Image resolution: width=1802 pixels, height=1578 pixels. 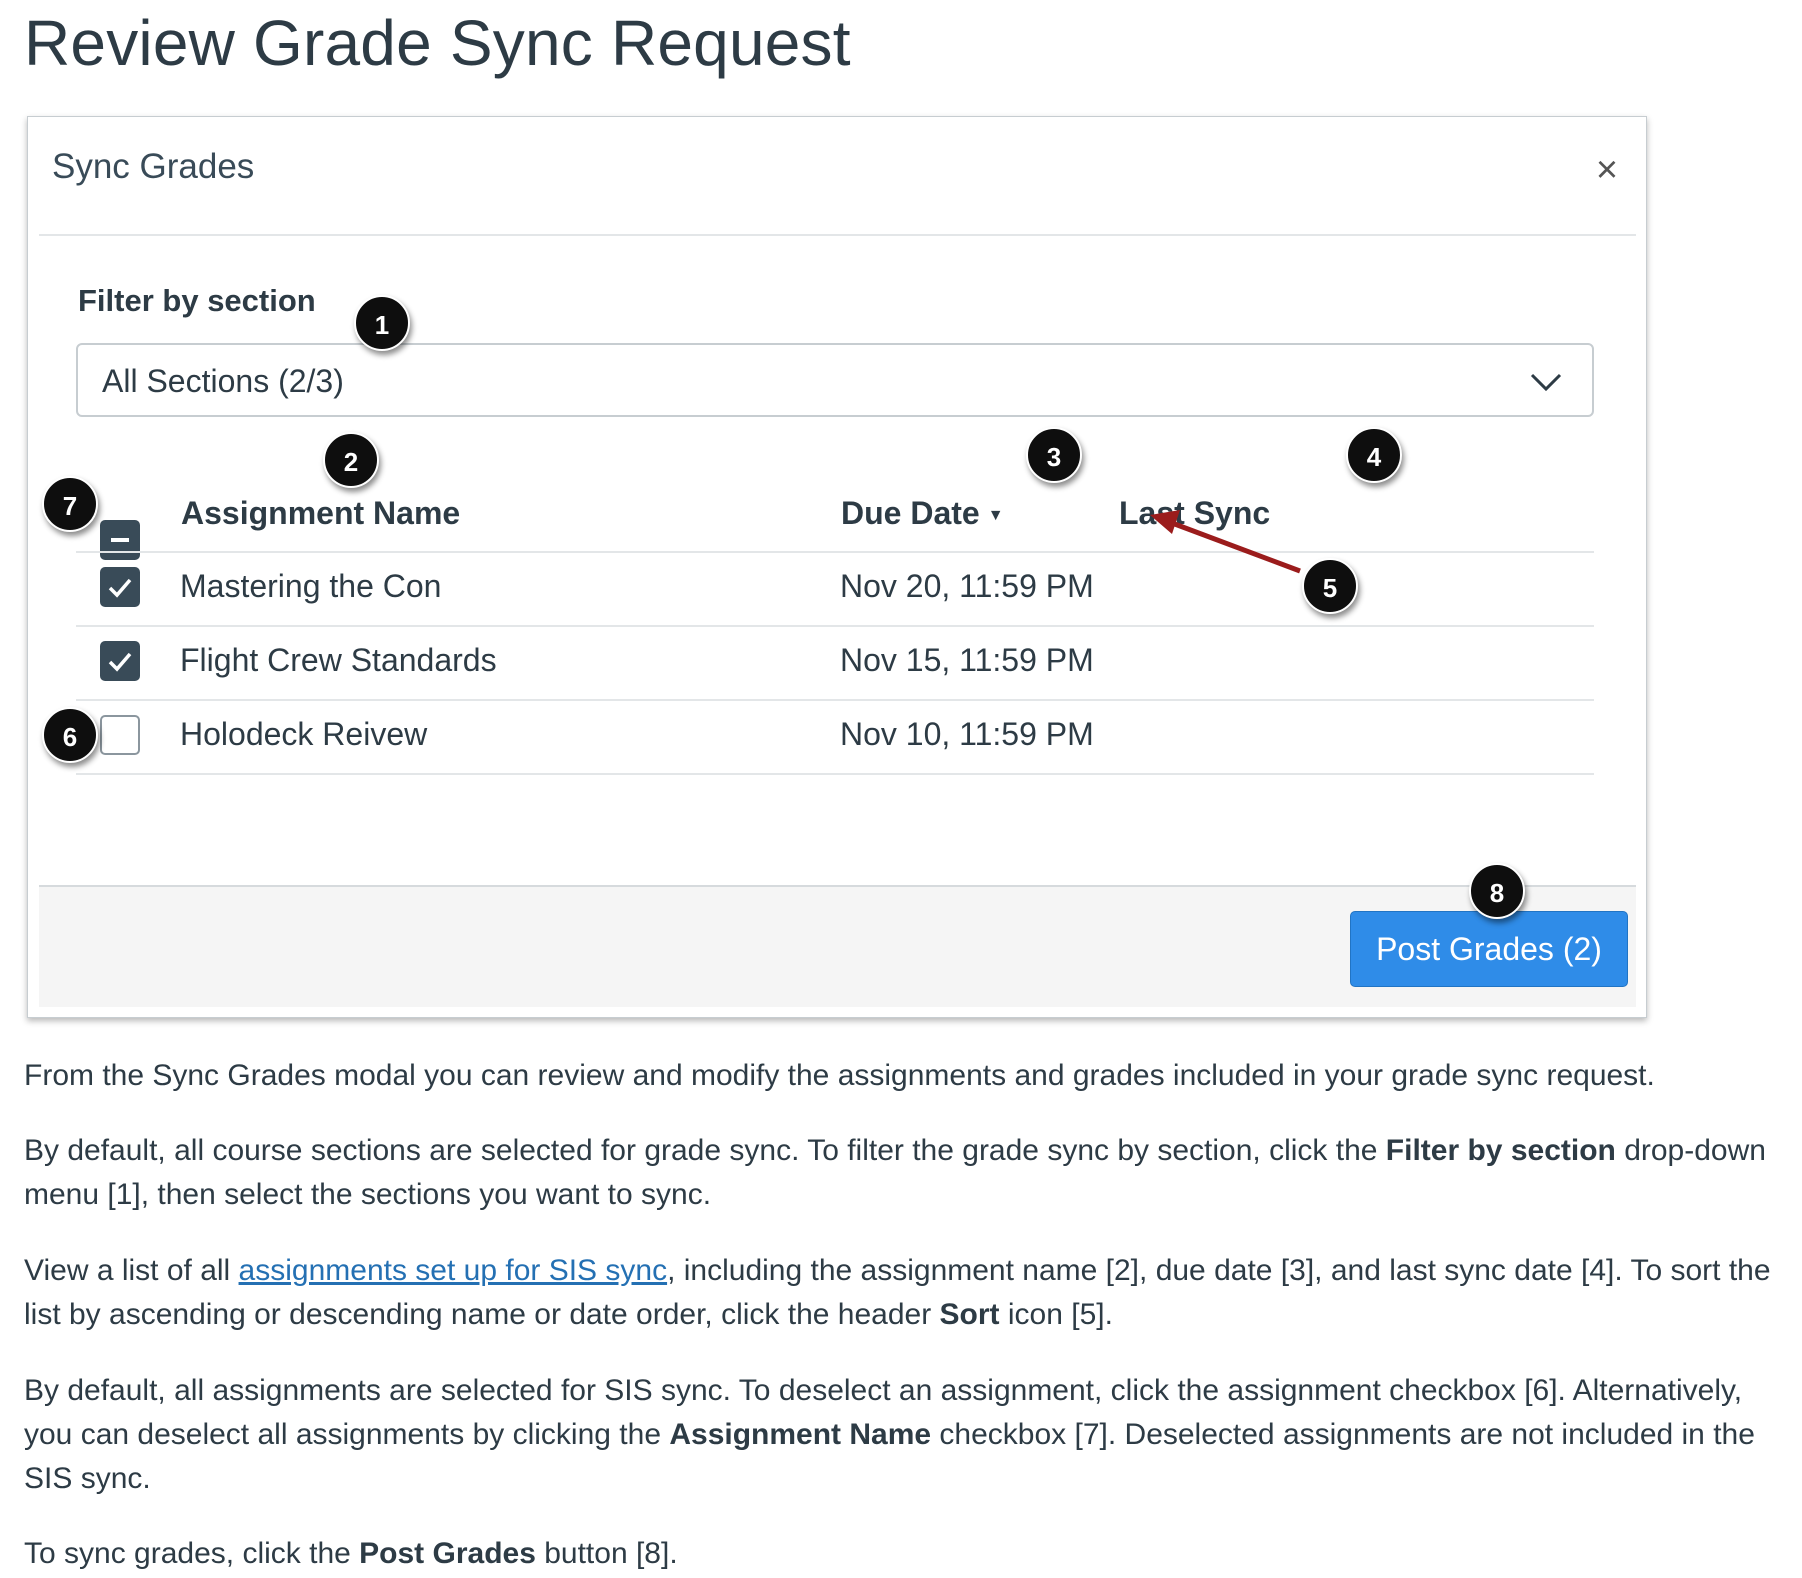 I want to click on modal-footer: Post Grades (2), so click(x=837, y=946).